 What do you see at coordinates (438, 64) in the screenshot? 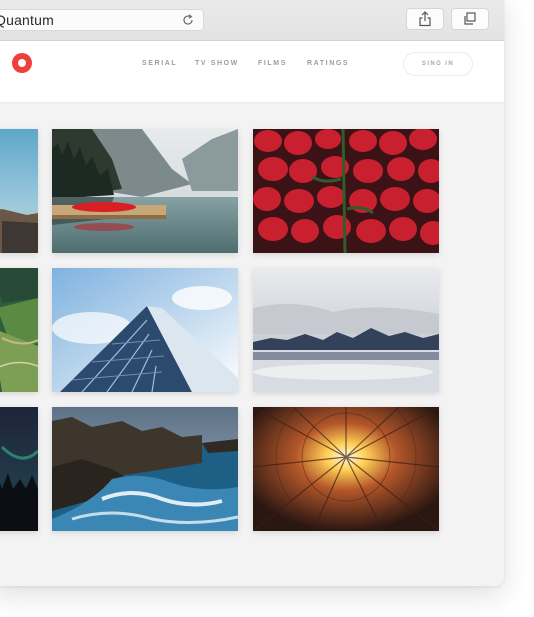
I see `sign-in-button: SING IN` at bounding box center [438, 64].